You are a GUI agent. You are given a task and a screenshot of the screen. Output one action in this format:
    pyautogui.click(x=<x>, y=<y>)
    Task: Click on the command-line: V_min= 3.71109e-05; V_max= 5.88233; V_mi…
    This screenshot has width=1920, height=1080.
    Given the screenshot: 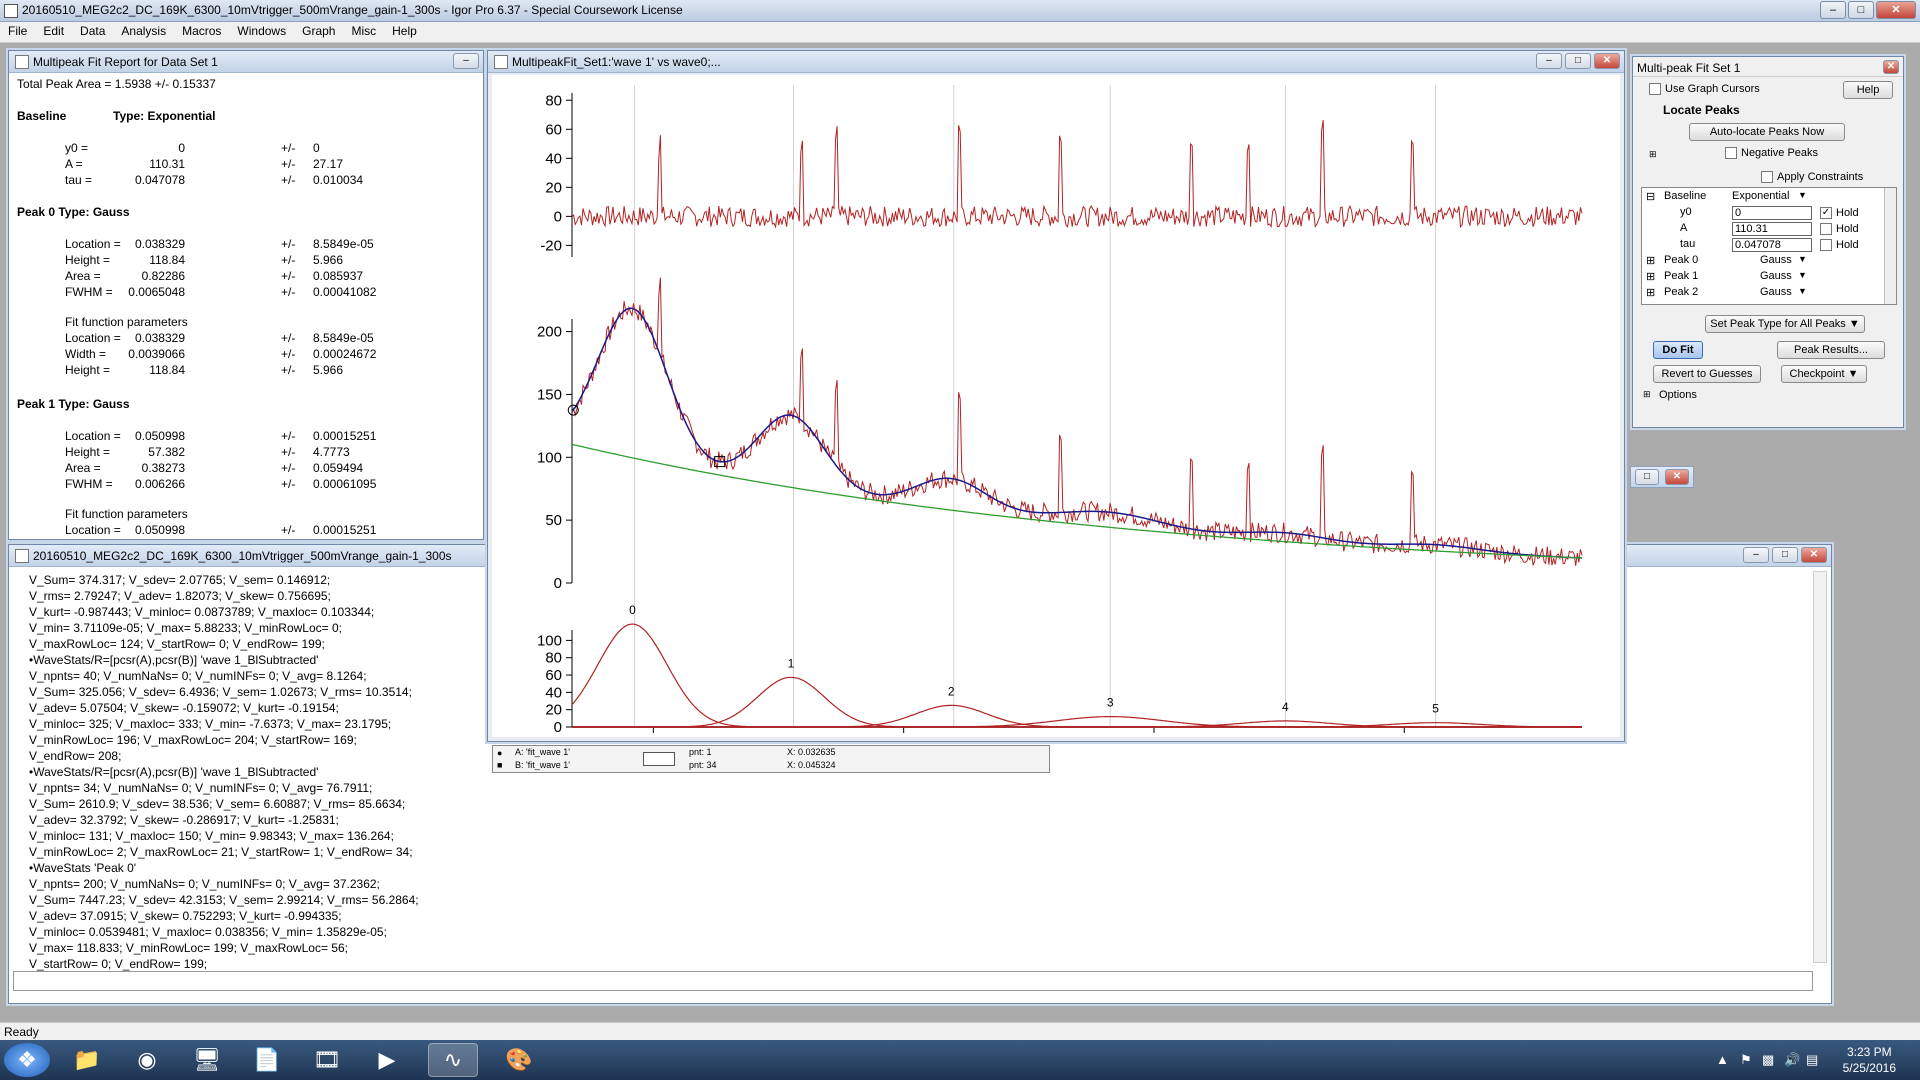 What is the action you would take?
    pyautogui.click(x=185, y=628)
    